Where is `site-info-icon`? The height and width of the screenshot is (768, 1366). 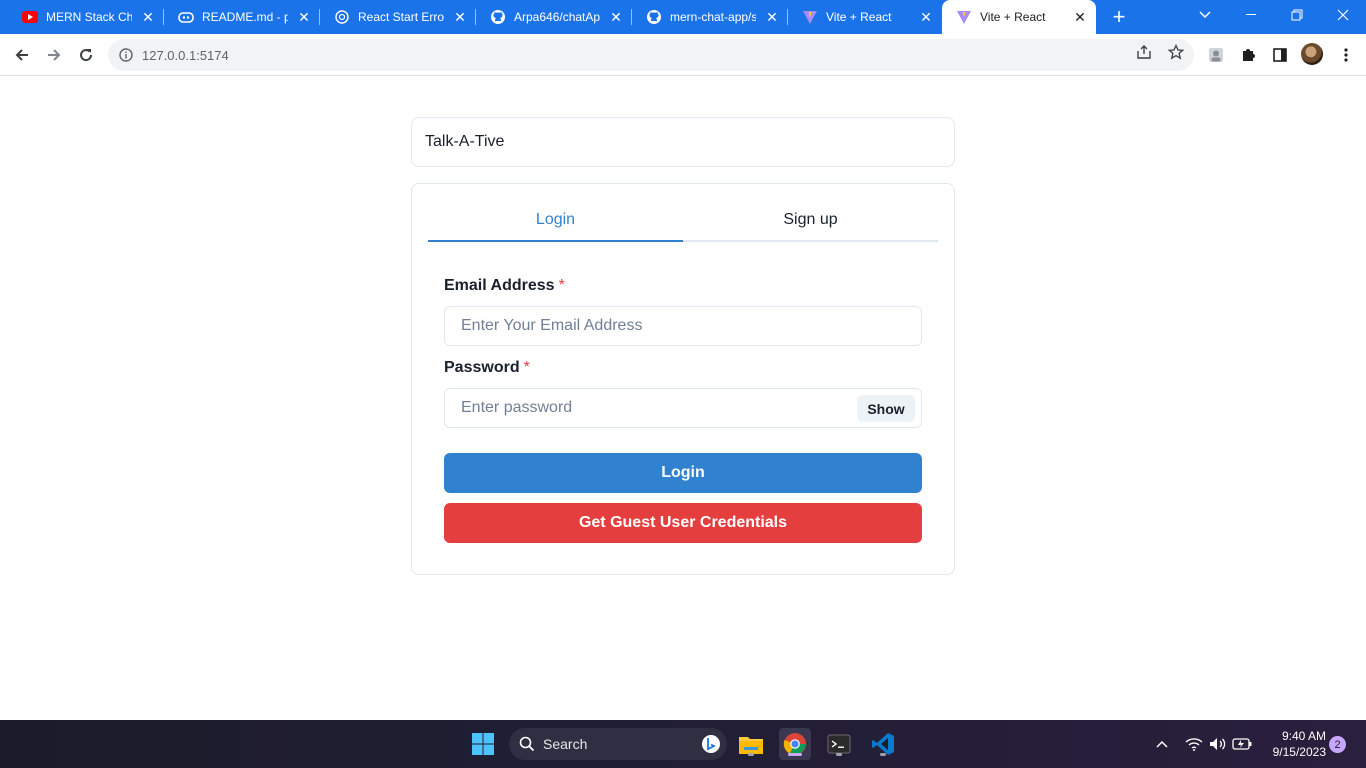 site-info-icon is located at coordinates (126, 55).